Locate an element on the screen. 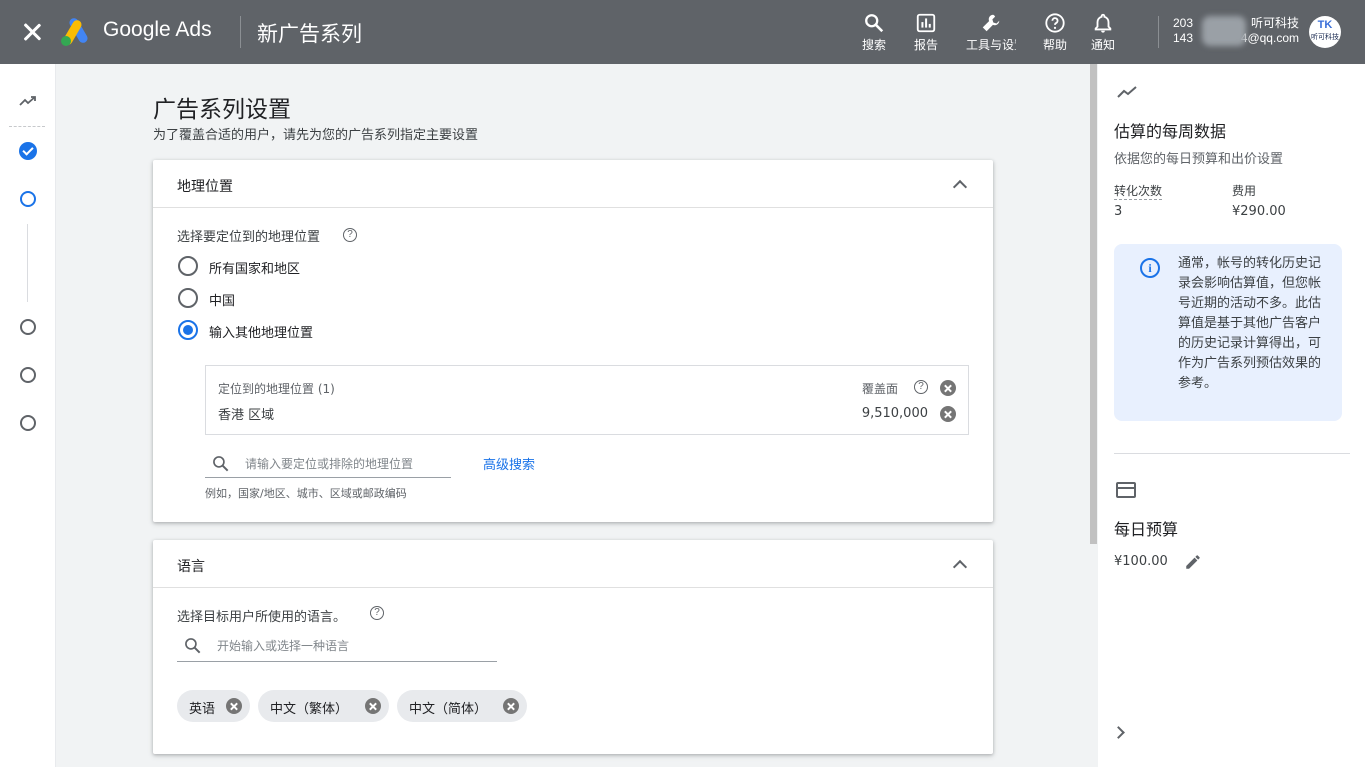 The width and height of the screenshot is (1365, 767). bell-icon is located at coordinates (1103, 23).